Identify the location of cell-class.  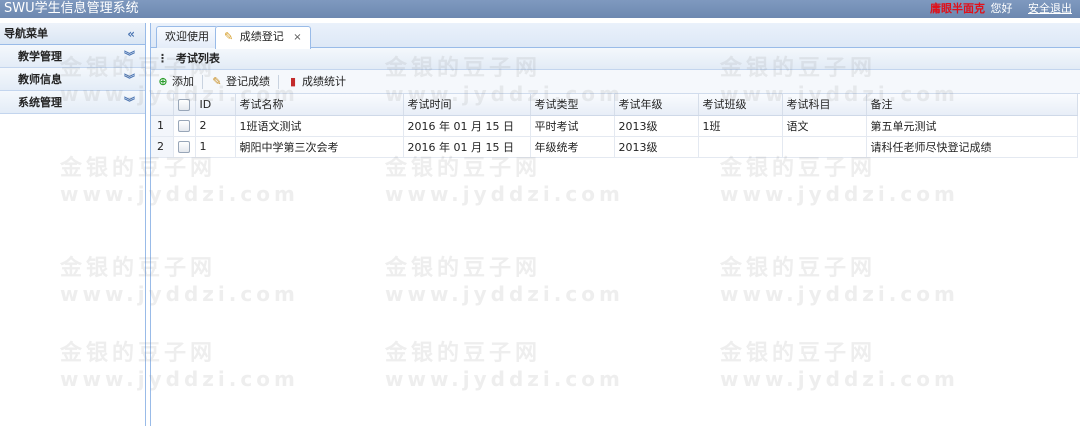
(740, 147).